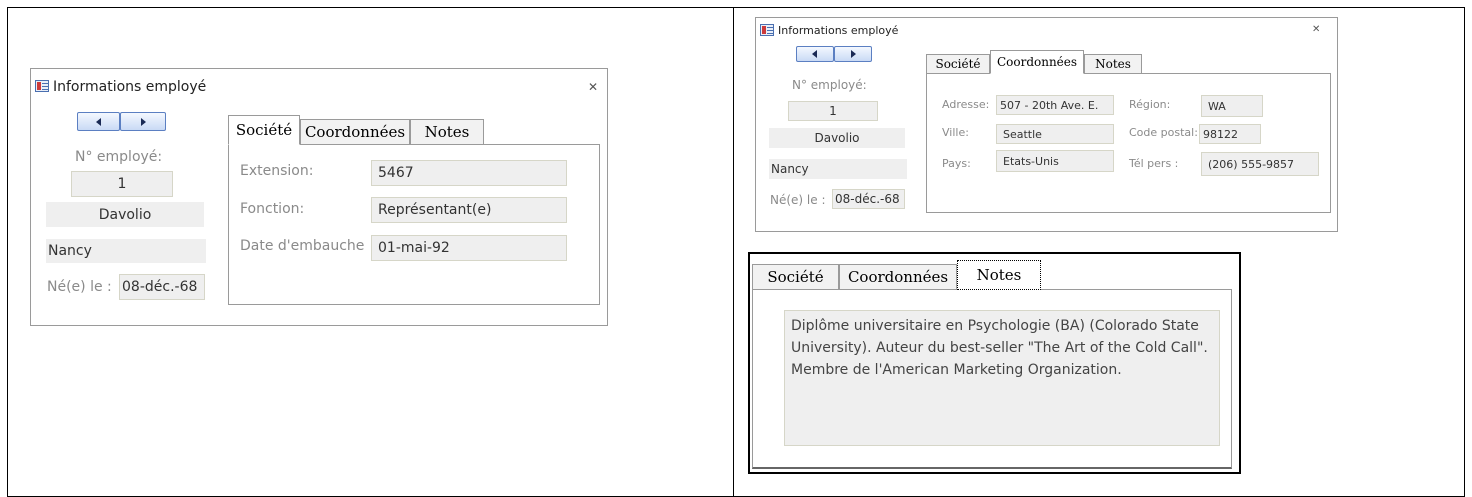 The height and width of the screenshot is (497, 1472). I want to click on embauche-field: 01-mai-92, so click(469, 248).